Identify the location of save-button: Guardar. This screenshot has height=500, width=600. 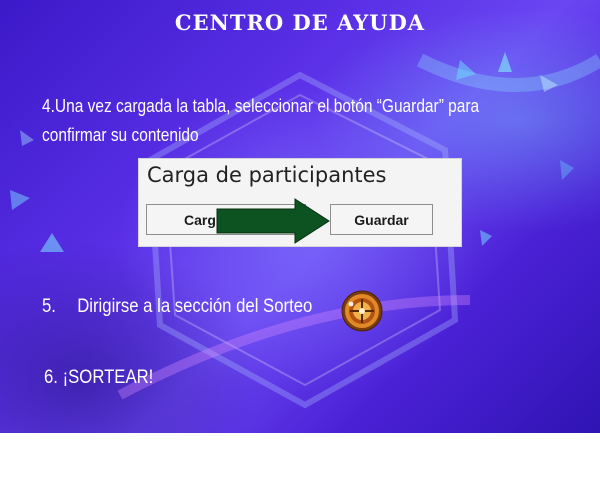
(381, 219).